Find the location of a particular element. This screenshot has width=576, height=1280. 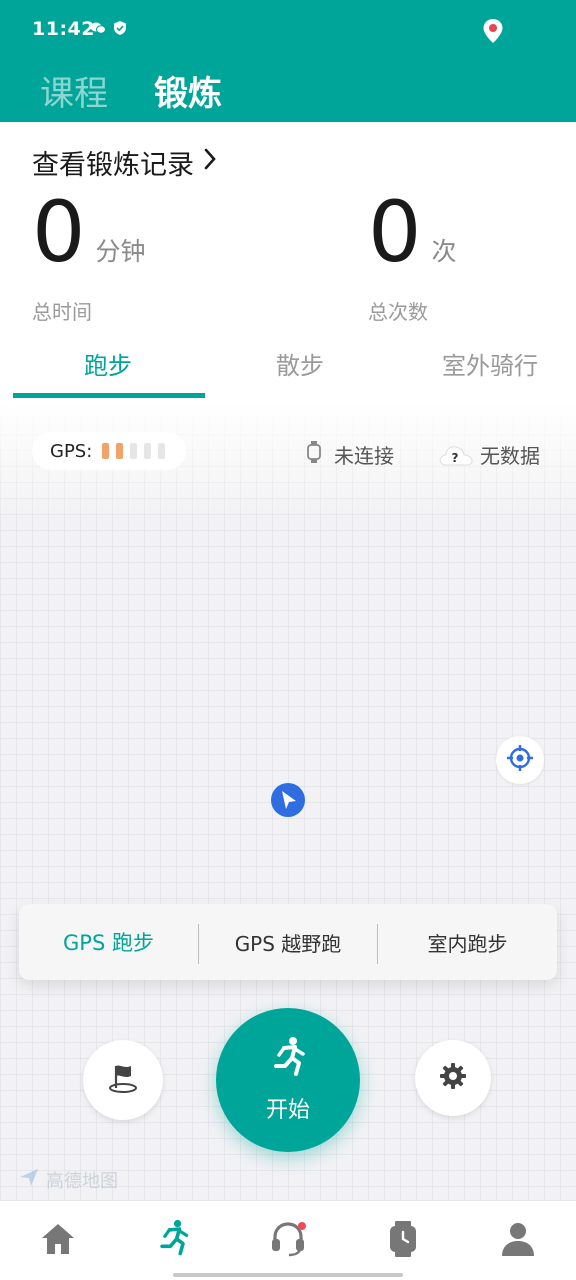

nav-service is located at coordinates (288, 1241).